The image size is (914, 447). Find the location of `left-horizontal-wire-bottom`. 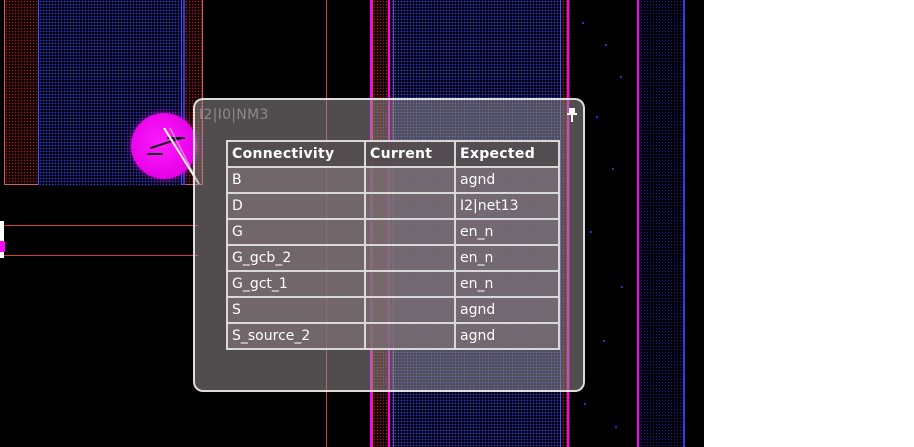

left-horizontal-wire-bottom is located at coordinates (99, 255).